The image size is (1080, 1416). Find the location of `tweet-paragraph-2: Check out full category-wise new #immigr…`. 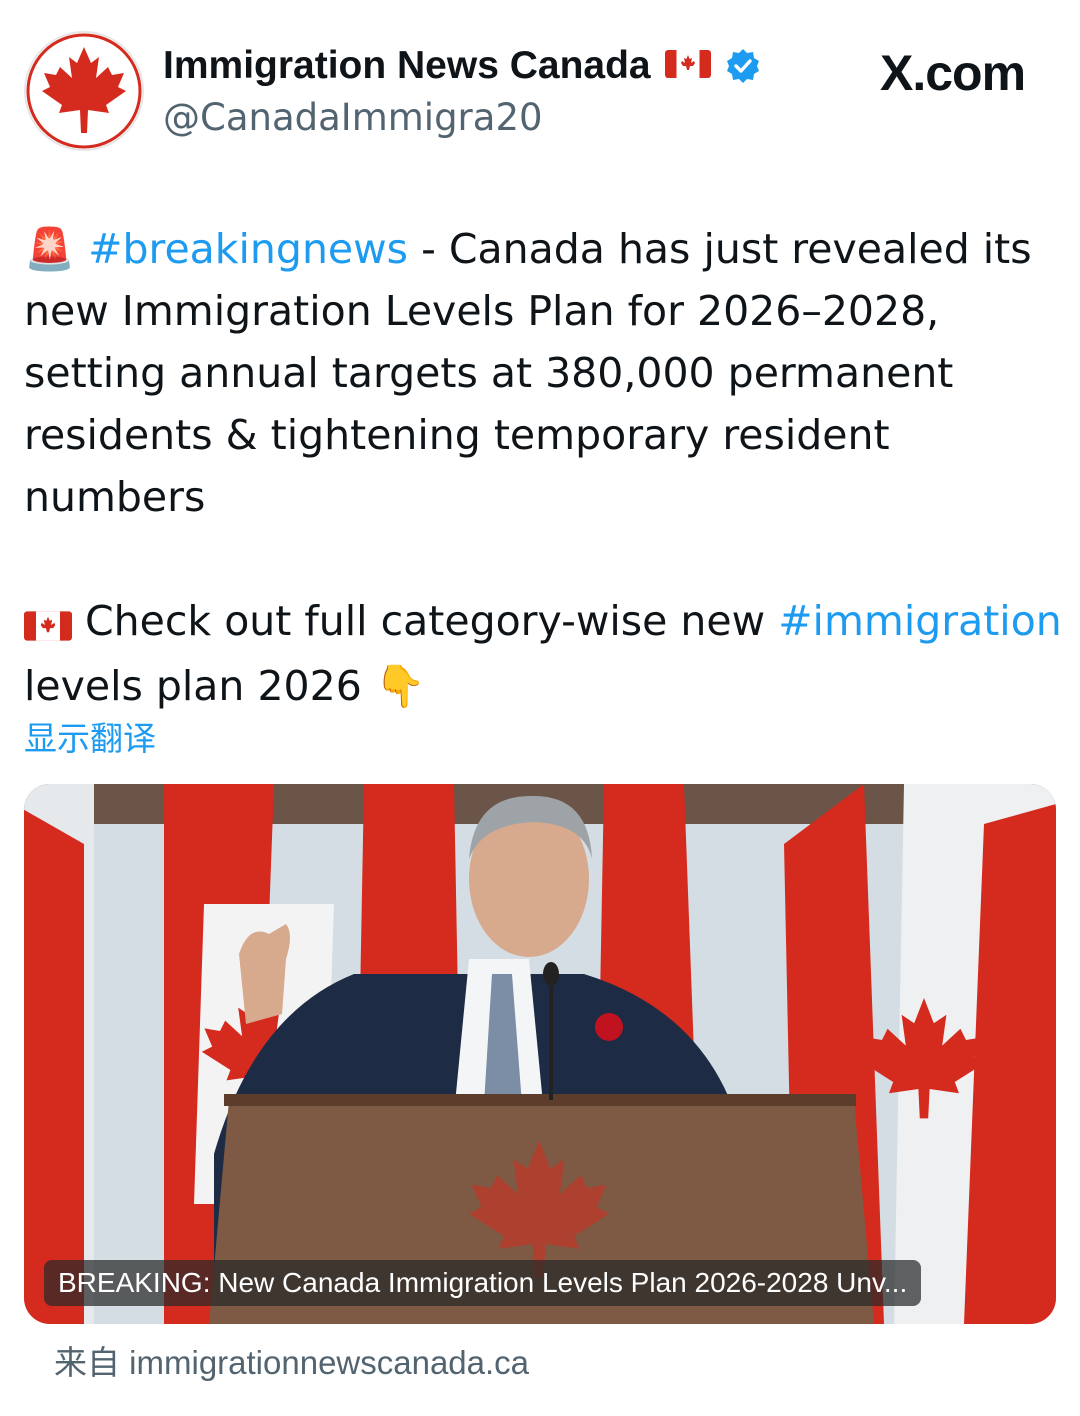

tweet-paragraph-2: Check out full category-wise new #immigr… is located at coordinates (544, 653).